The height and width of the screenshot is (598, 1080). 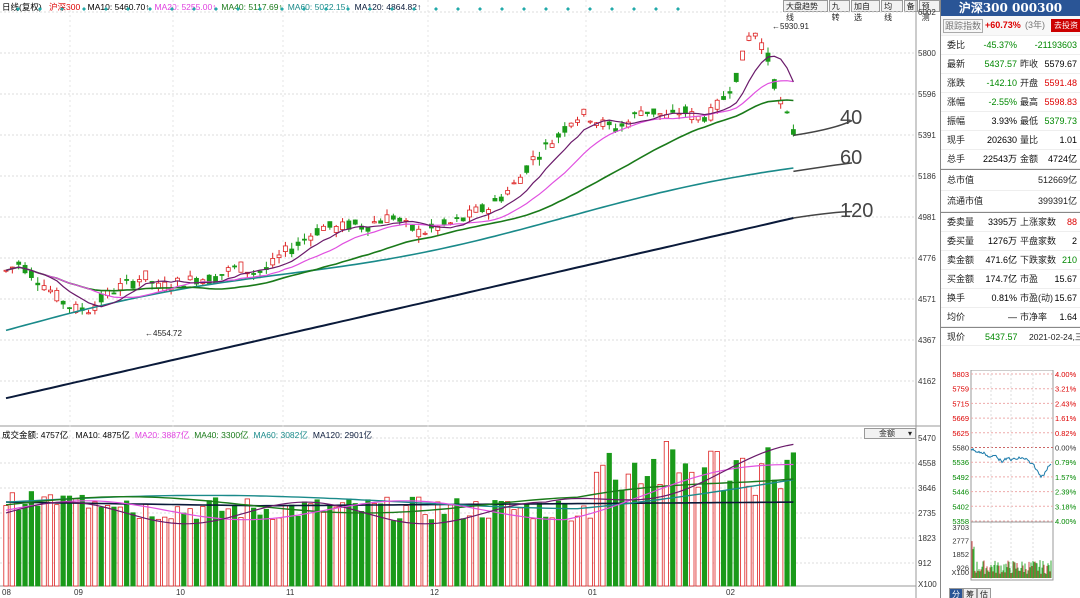 I want to click on minichart-right-label: 0.00%, so click(x=1066, y=448).